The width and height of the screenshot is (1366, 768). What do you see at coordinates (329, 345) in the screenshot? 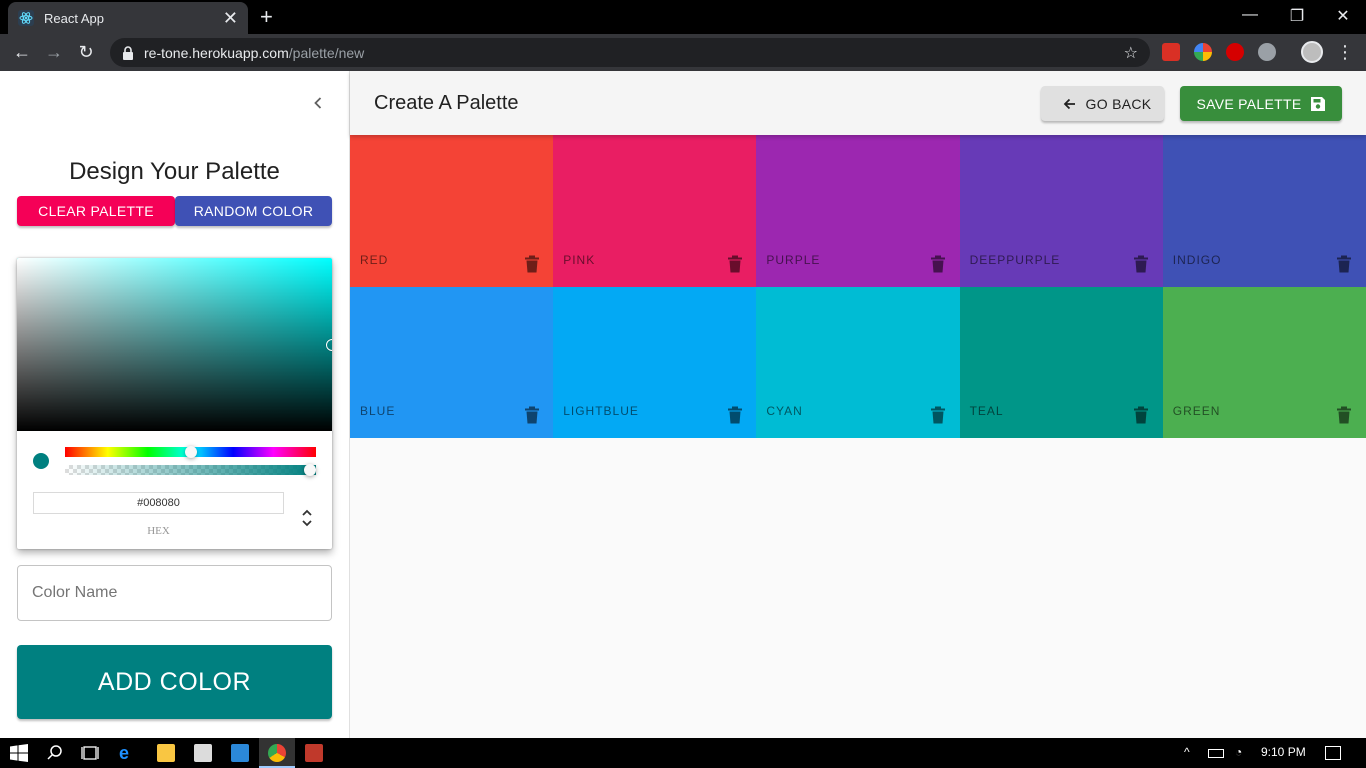
I see `saturation-cursor` at bounding box center [329, 345].